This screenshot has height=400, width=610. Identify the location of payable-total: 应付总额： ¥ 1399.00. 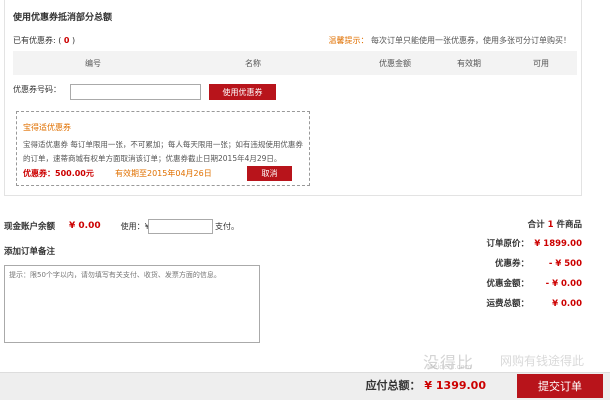
(426, 385).